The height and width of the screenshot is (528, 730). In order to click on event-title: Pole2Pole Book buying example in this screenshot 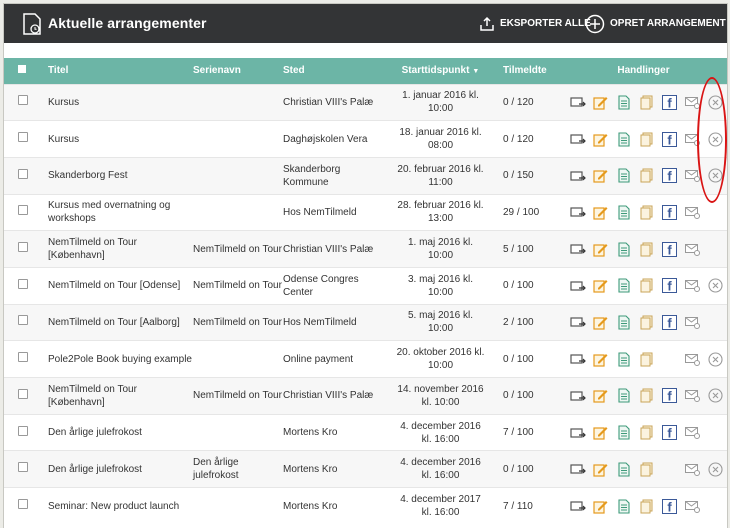, I will do `click(120, 359)`.